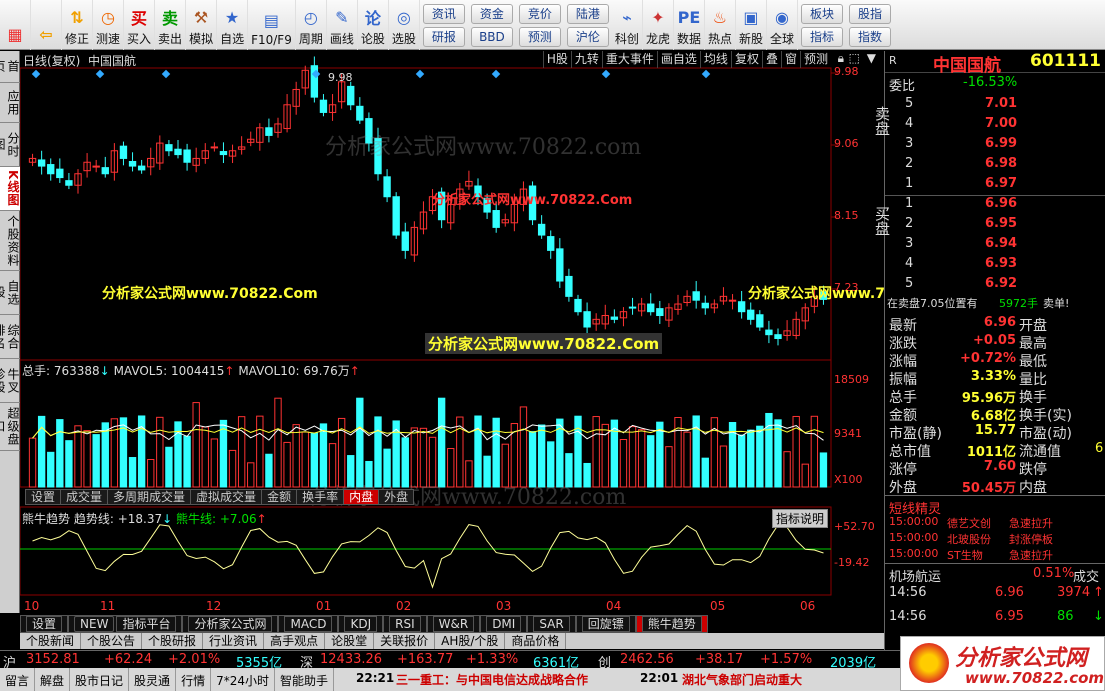 The height and width of the screenshot is (691, 1105). What do you see at coordinates (100, 679) in the screenshot?
I see `status-item-2: 股市日记` at bounding box center [100, 679].